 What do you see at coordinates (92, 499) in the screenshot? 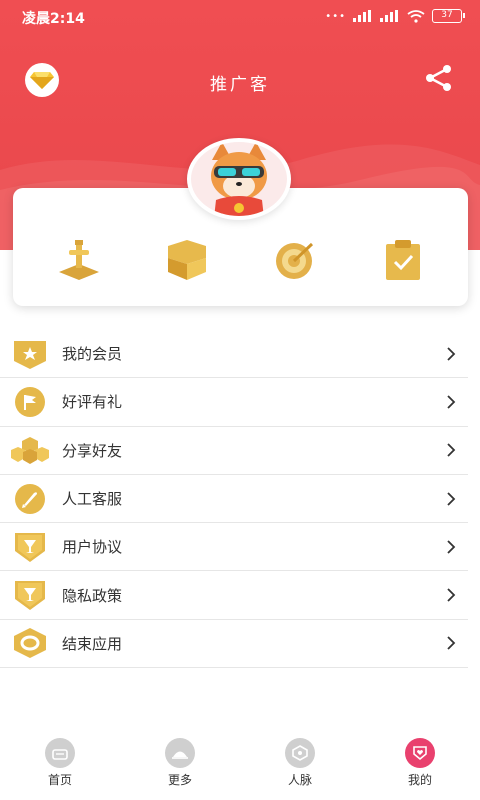
I see `menu-label: 人工客服` at bounding box center [92, 499].